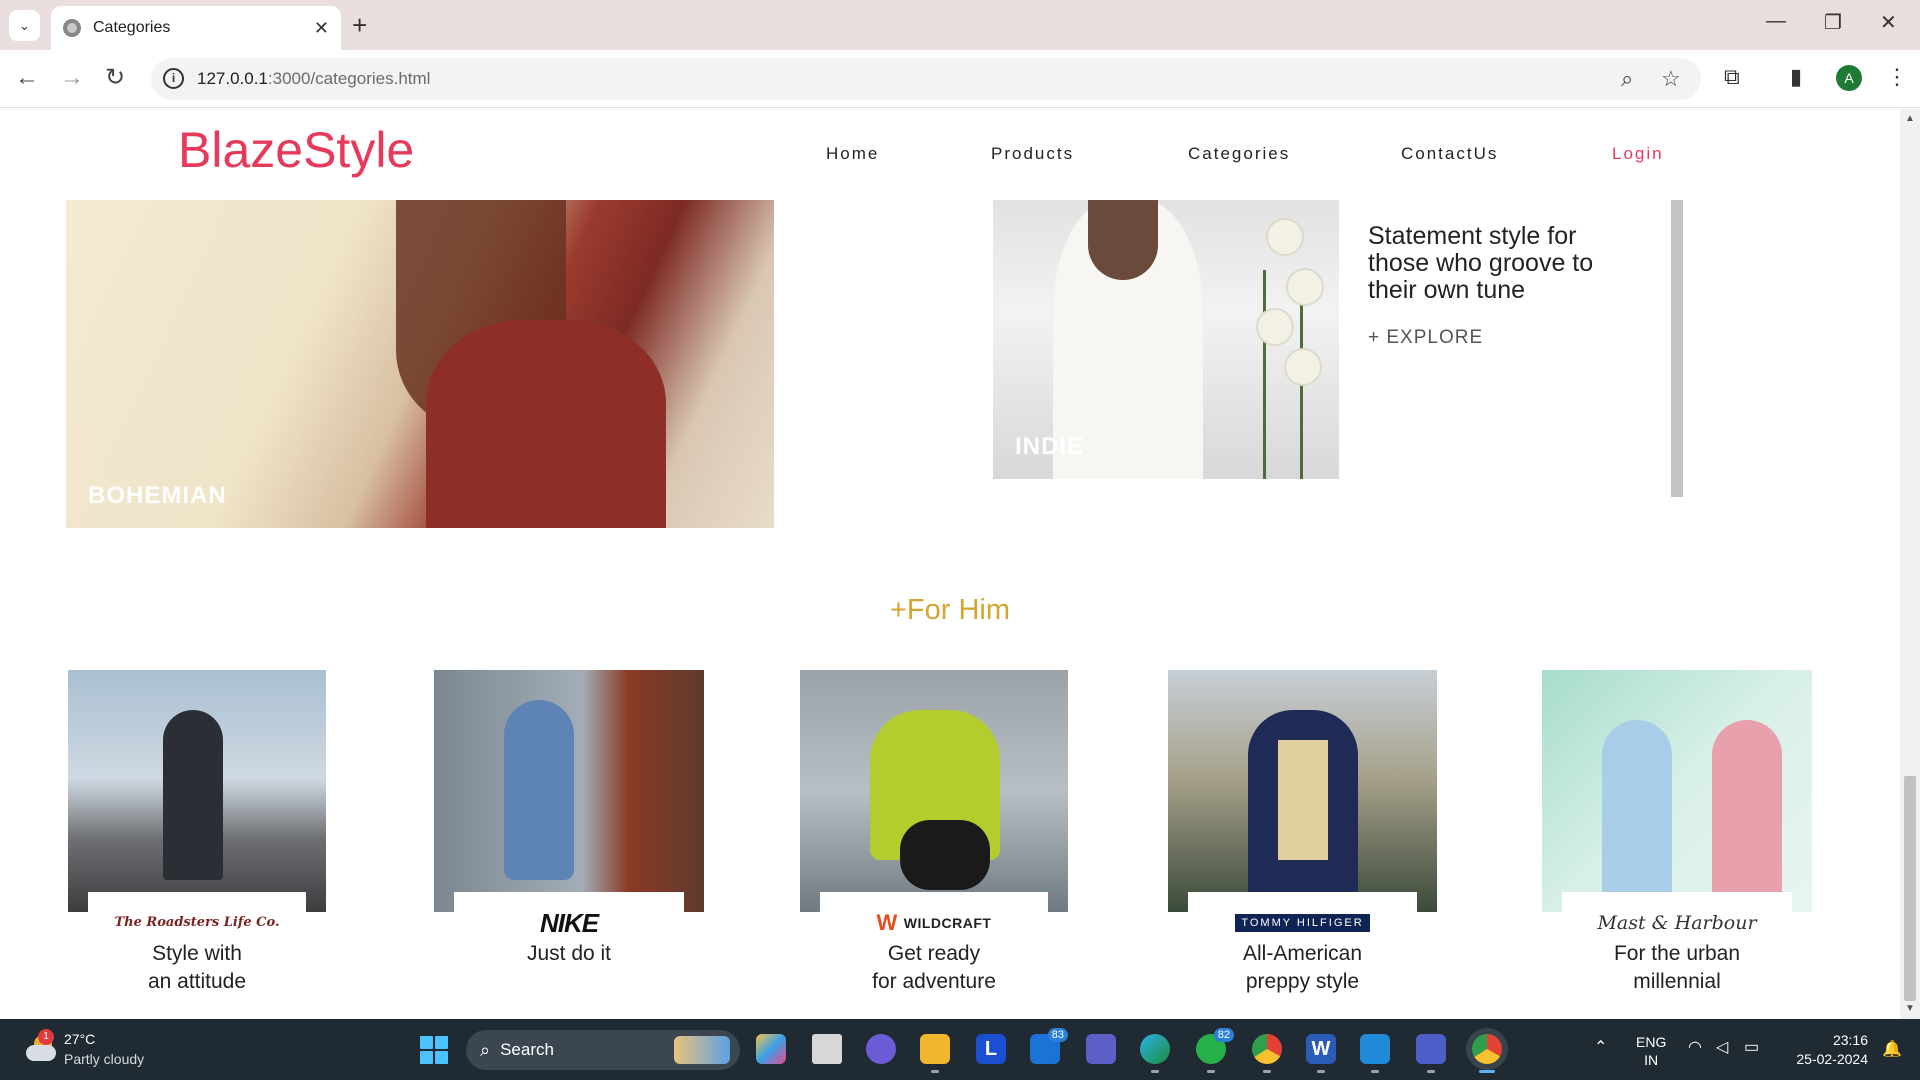  I want to click on tommy-image, so click(1302, 791).